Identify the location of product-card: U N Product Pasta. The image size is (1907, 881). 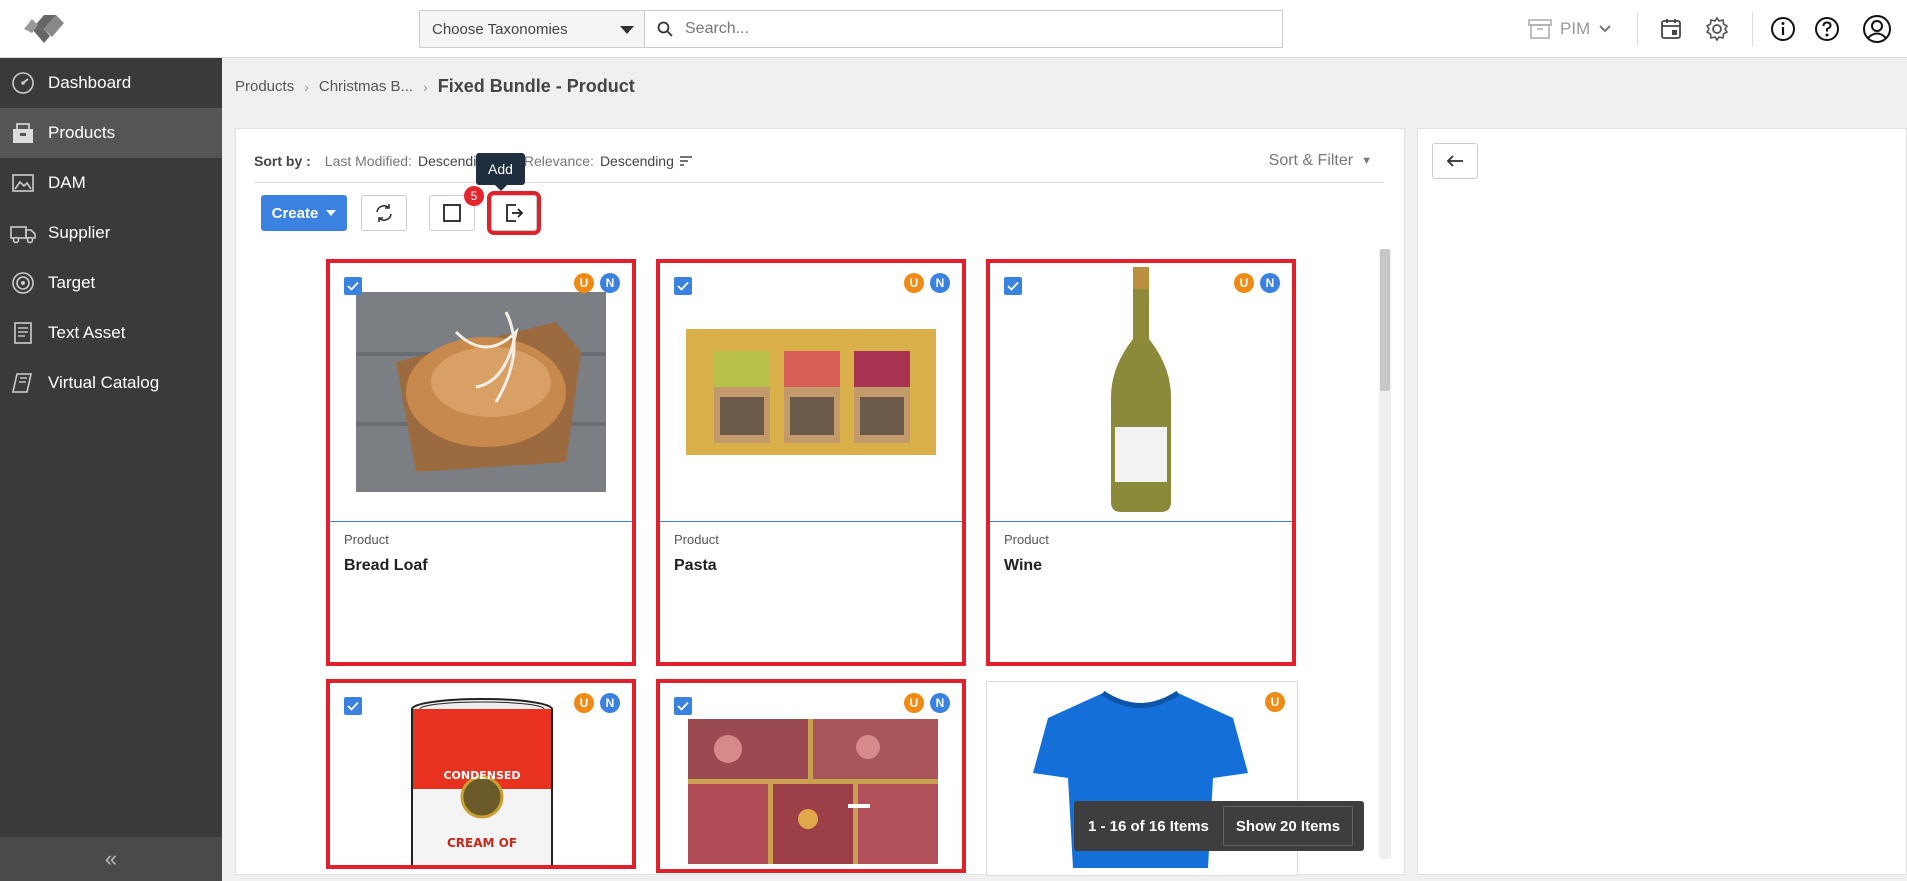
(811, 462).